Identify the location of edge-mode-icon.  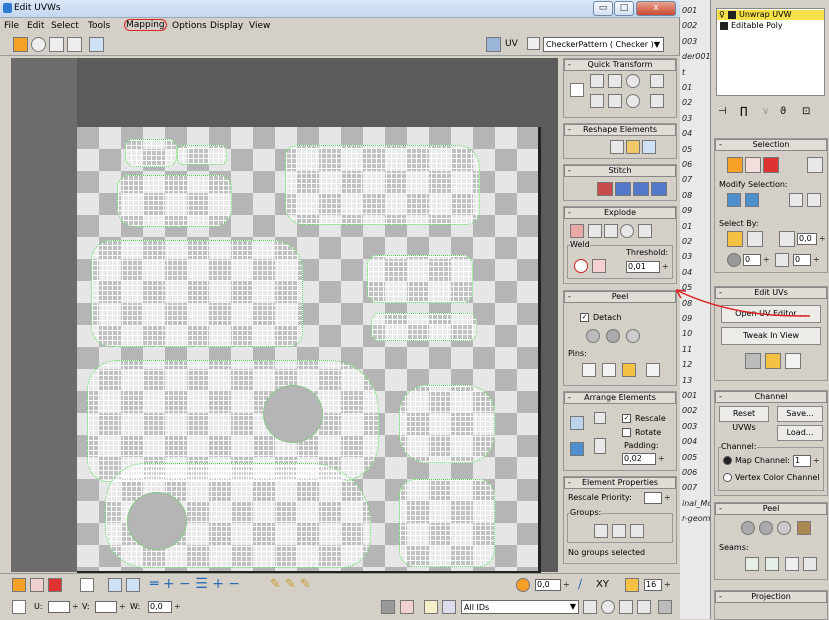
(37, 585).